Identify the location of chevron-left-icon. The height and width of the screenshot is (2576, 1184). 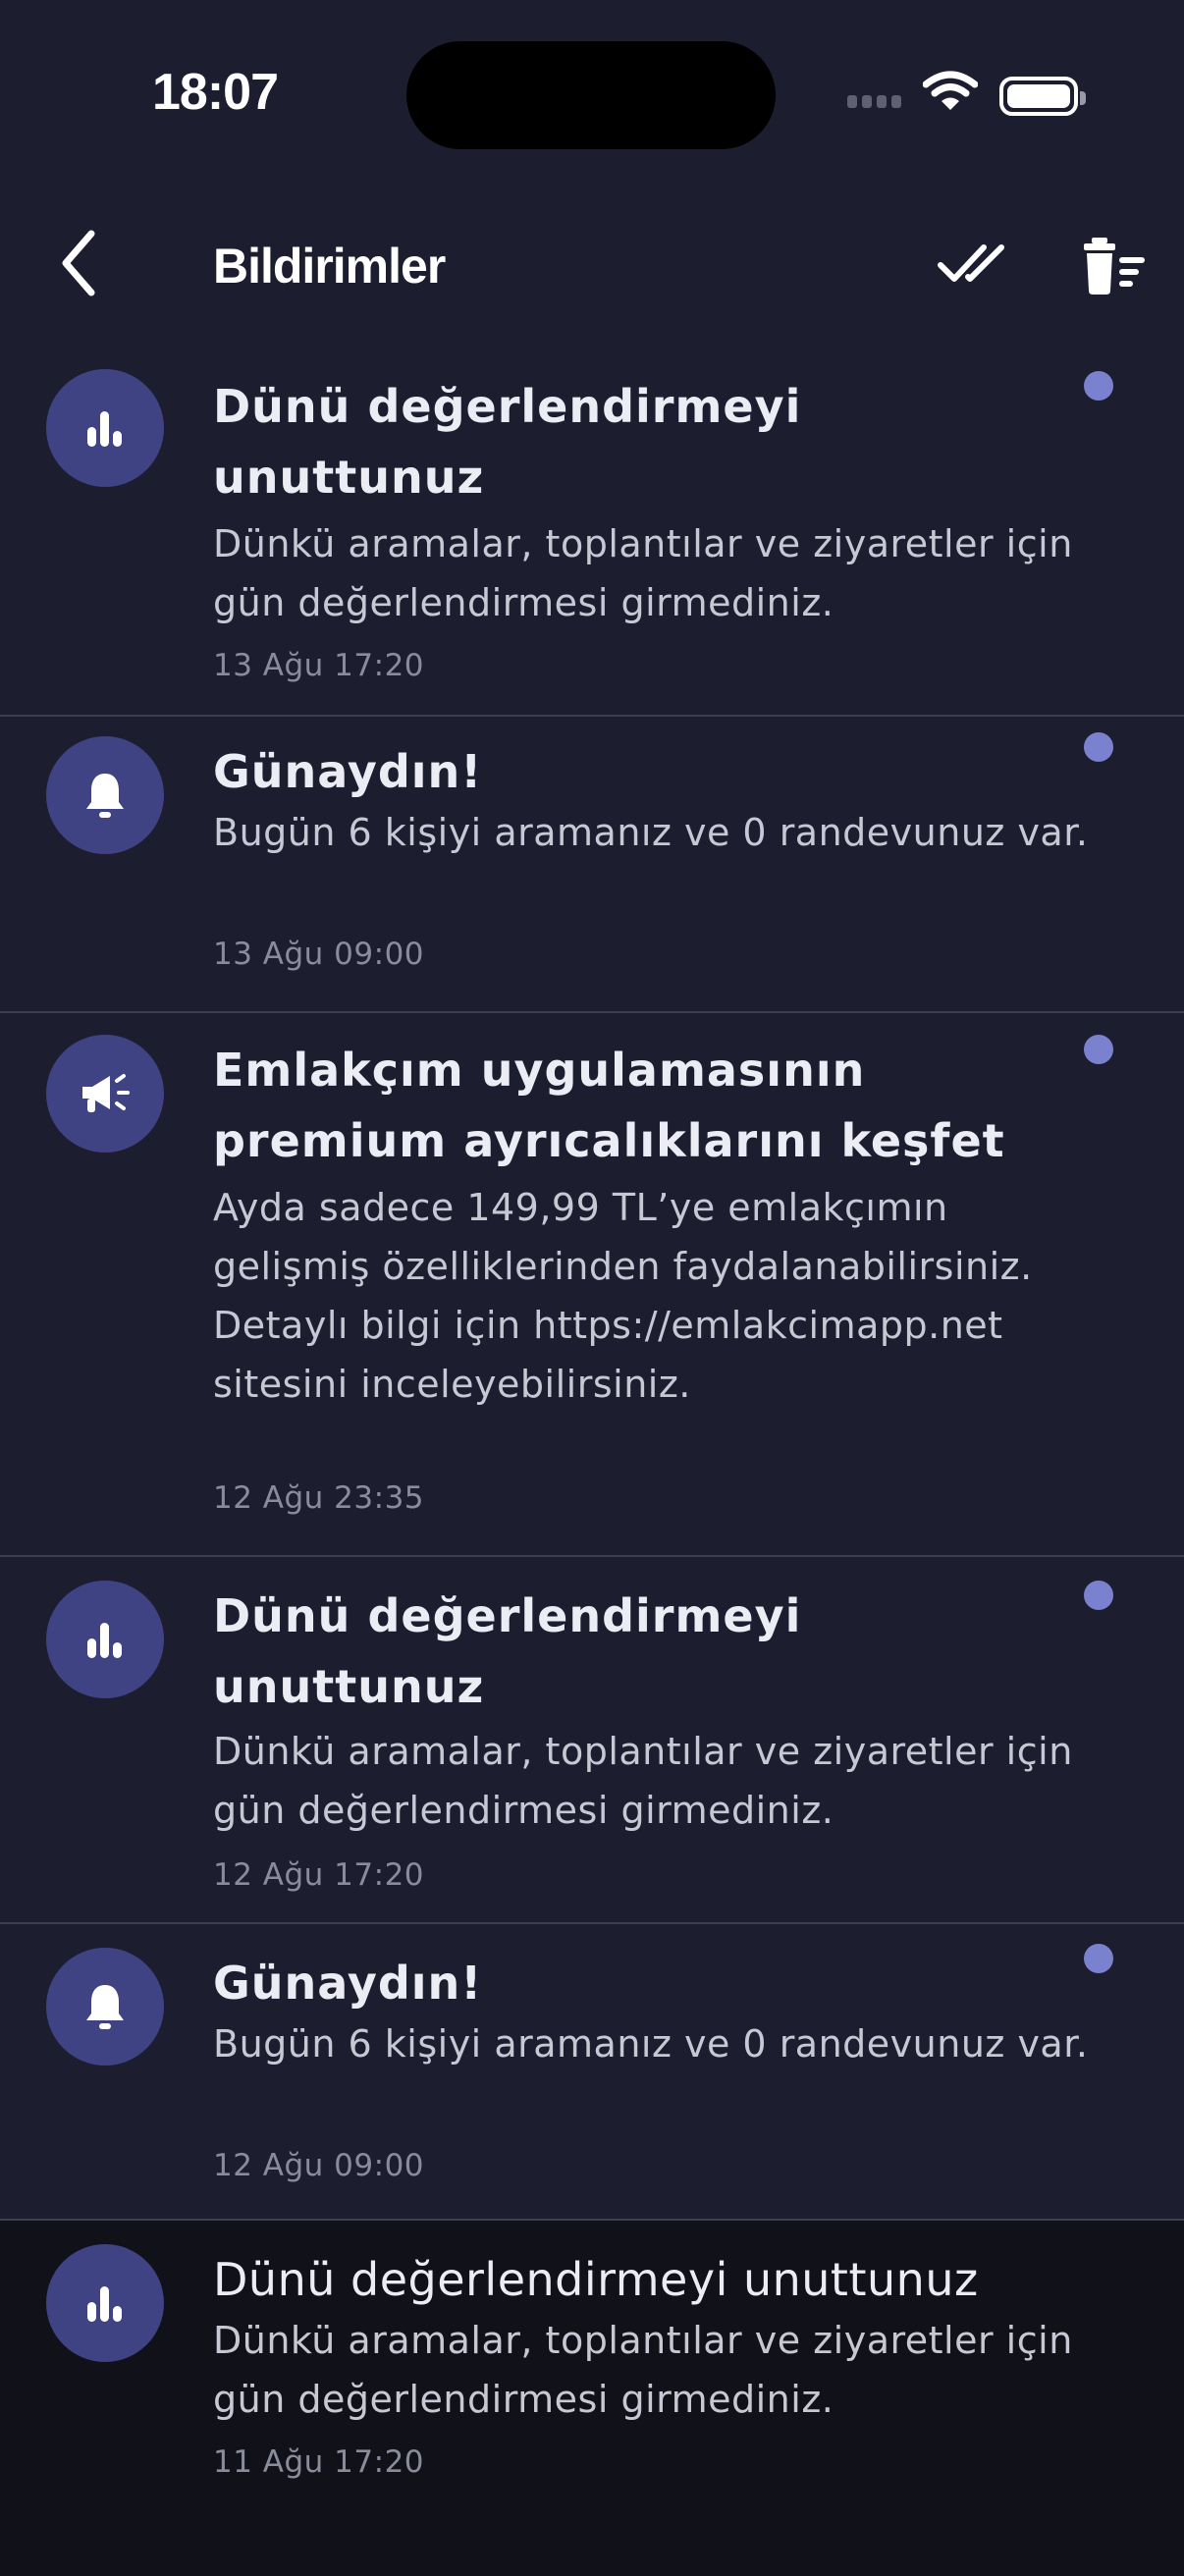
(78, 263).